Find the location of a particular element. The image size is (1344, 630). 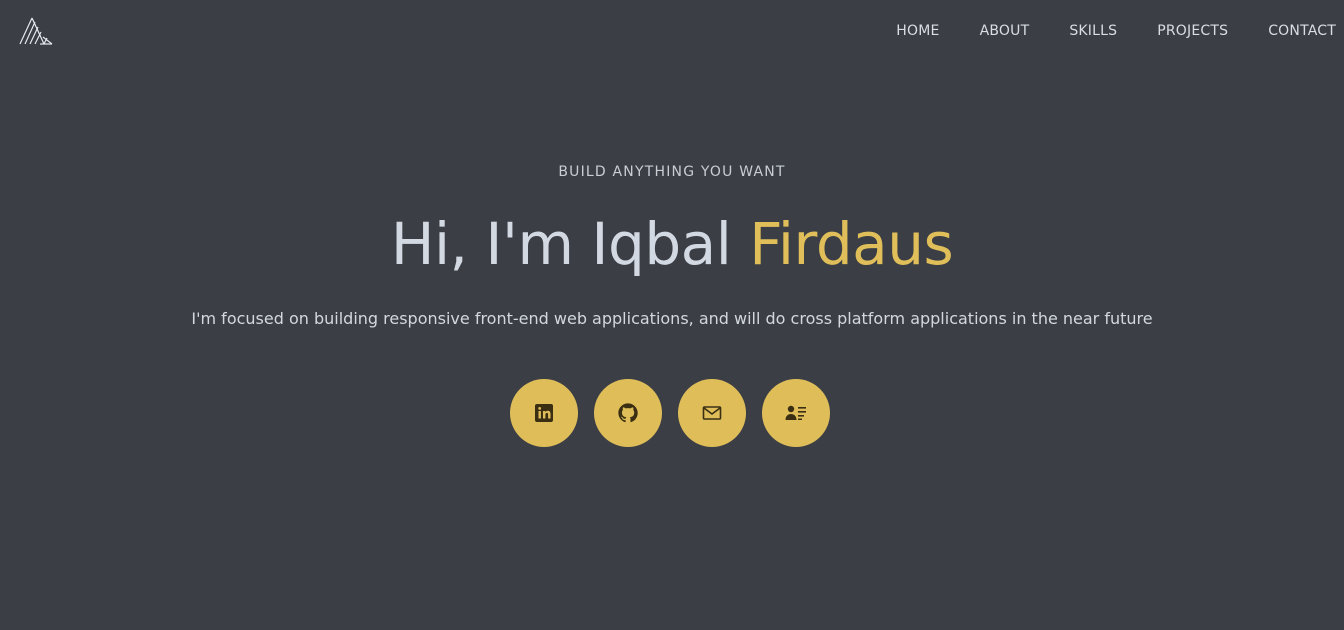

email-button is located at coordinates (712, 413).